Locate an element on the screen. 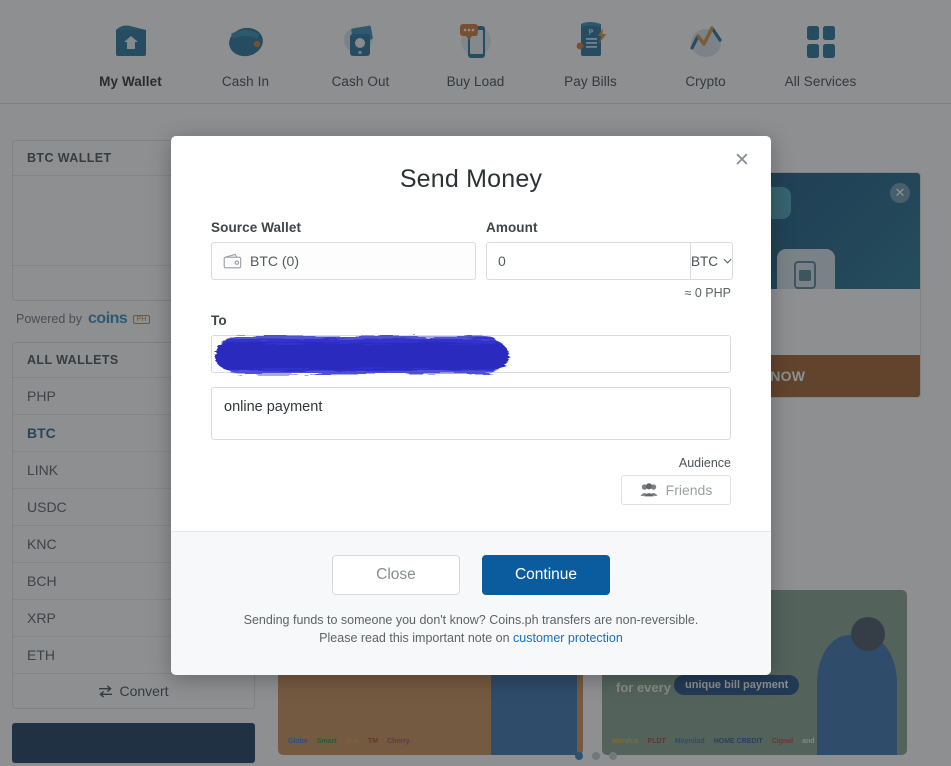 The height and width of the screenshot is (766, 951). chevron-down-icon is located at coordinates (727, 261).